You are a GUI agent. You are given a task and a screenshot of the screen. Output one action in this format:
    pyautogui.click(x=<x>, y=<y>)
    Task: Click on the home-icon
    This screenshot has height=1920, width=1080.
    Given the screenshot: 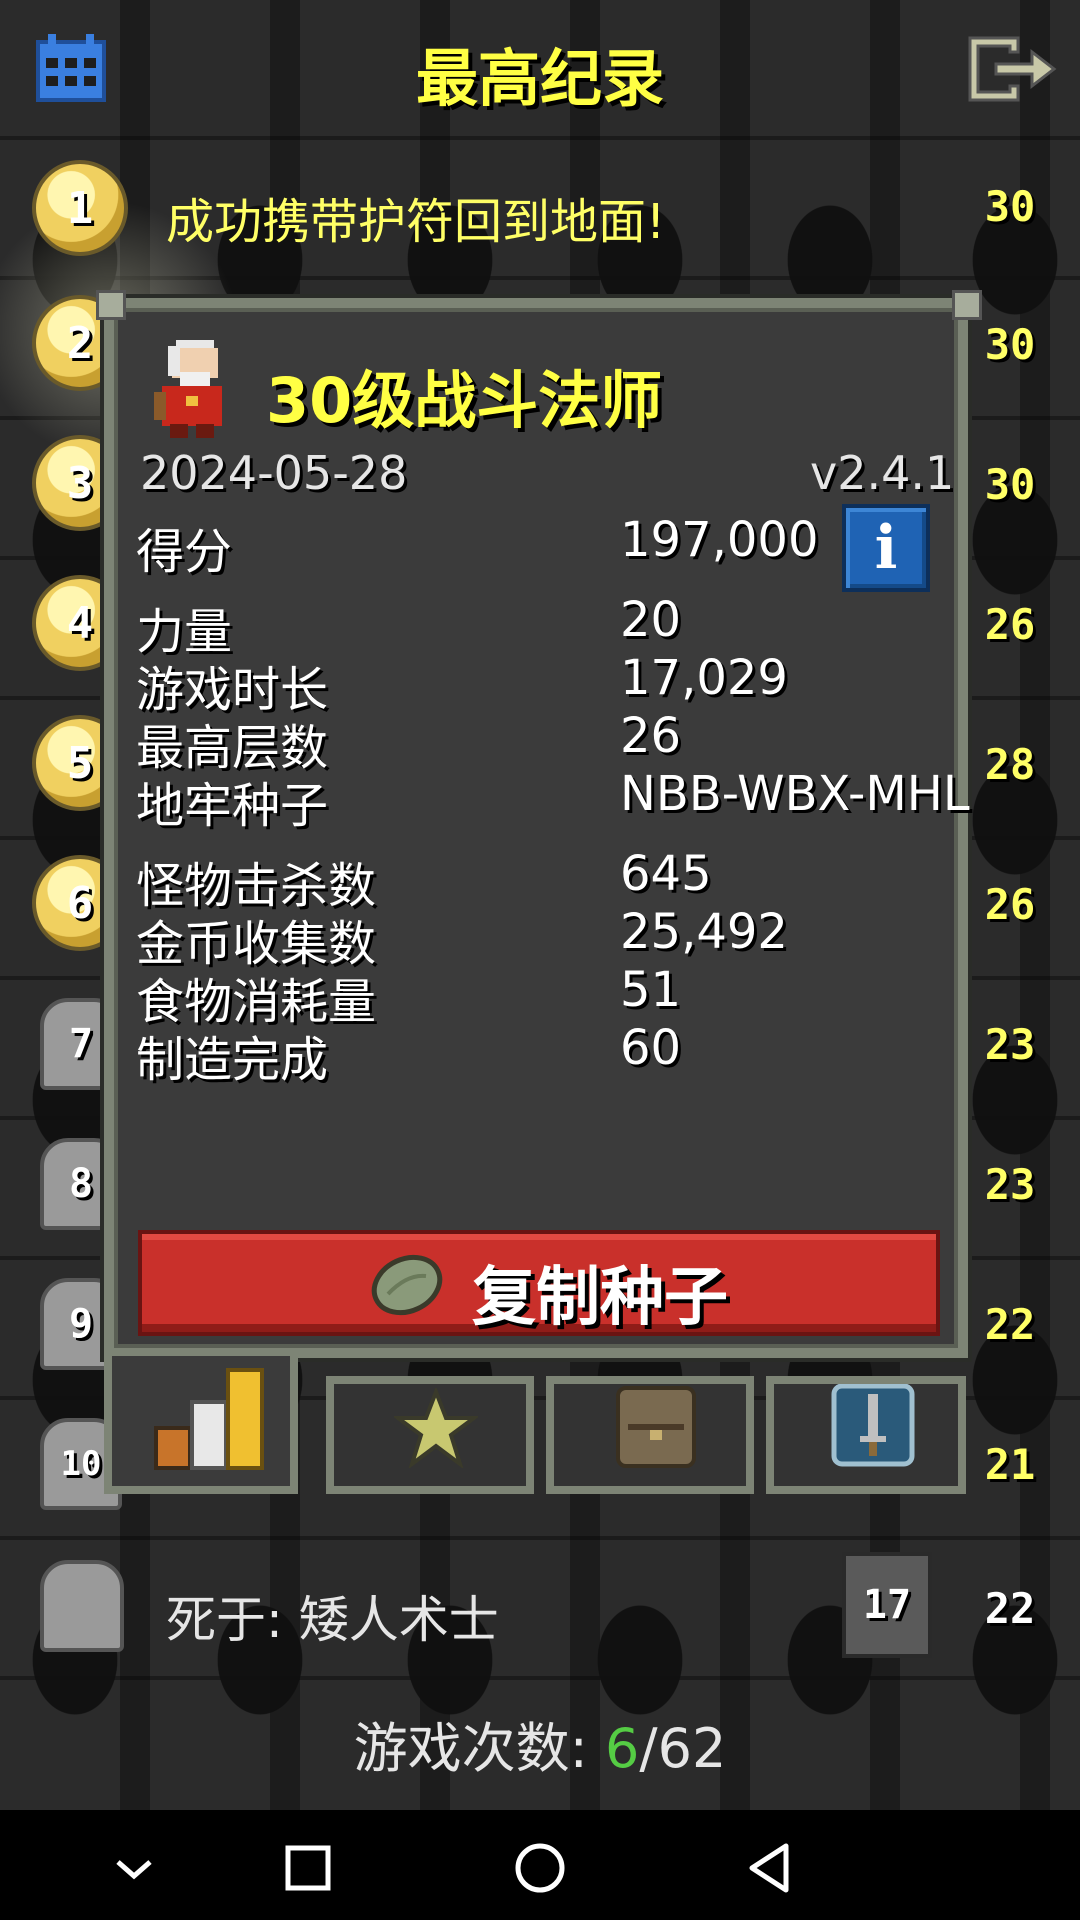 What is the action you would take?
    pyautogui.click(x=540, y=1868)
    